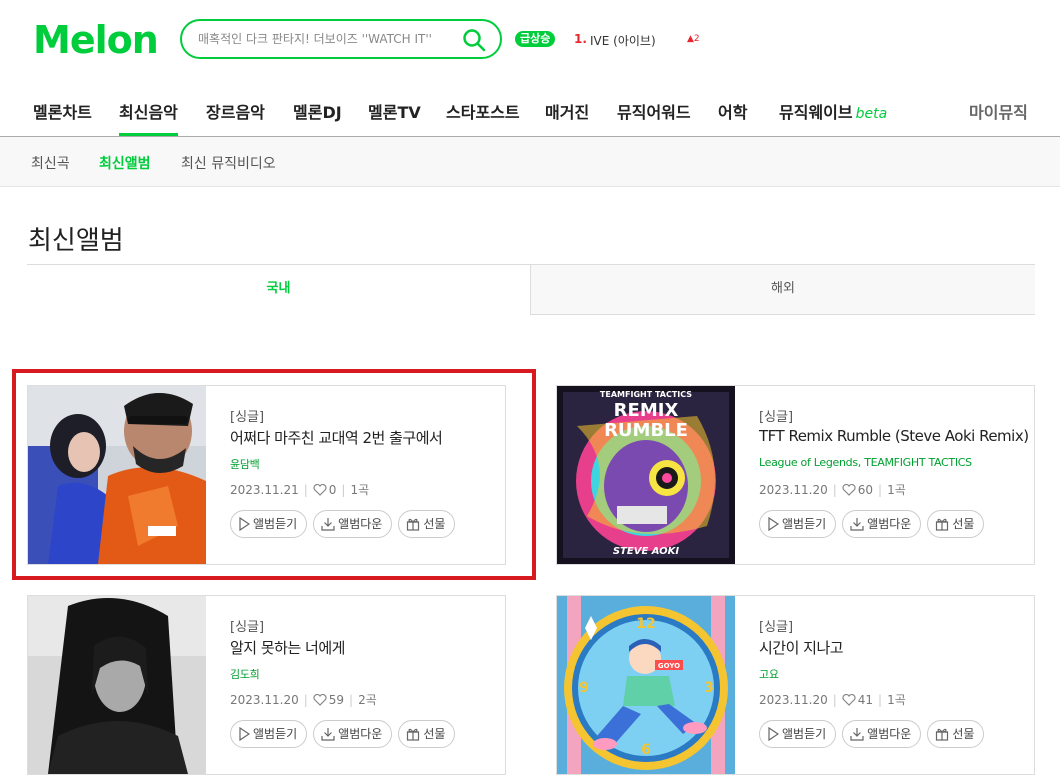 The height and width of the screenshot is (782, 1060). What do you see at coordinates (567, 111) in the screenshot?
I see `nav-magazine: 매거진` at bounding box center [567, 111].